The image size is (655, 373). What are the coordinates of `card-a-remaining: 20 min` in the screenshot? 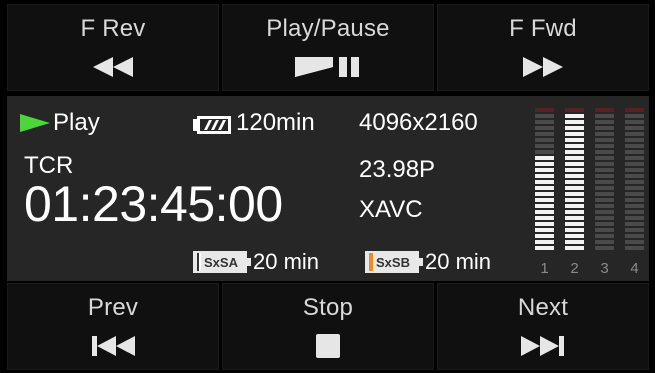 It's located at (286, 261).